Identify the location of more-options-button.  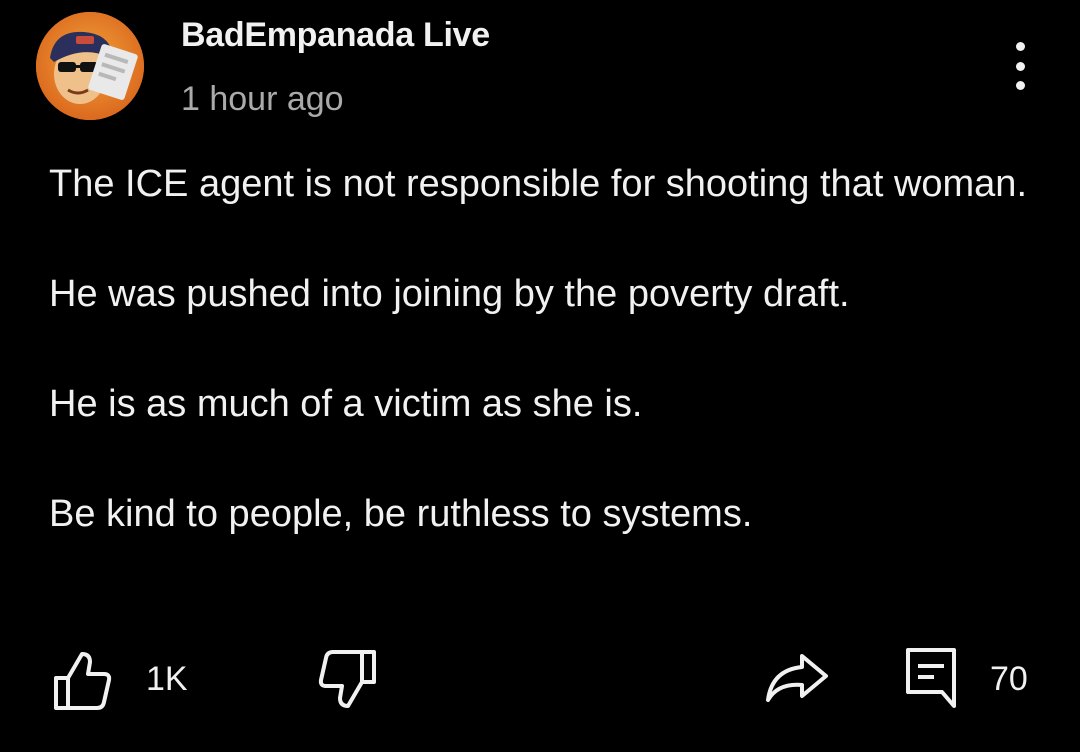
(1020, 66).